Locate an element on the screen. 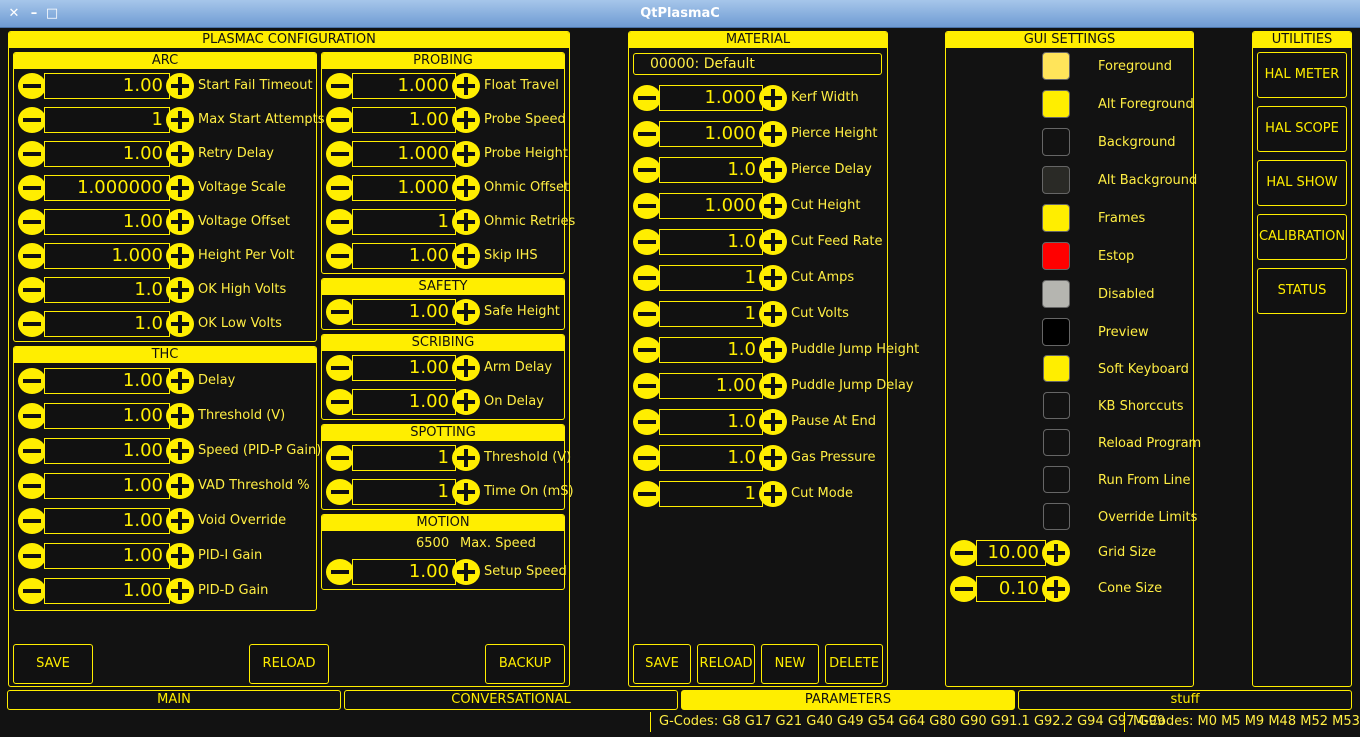  material-delete-button: DELETE is located at coordinates (854, 664).